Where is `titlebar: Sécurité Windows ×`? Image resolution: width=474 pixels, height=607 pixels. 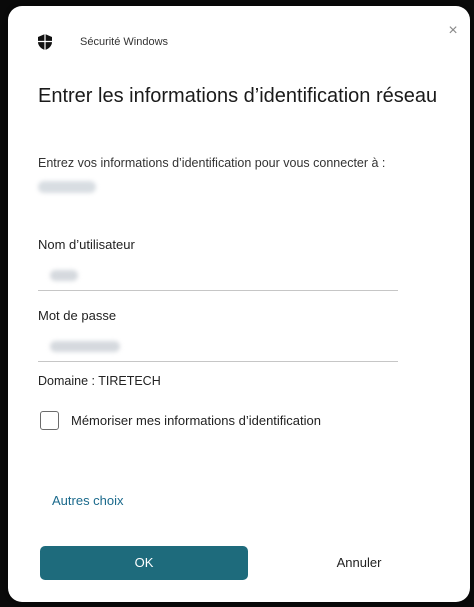
titlebar: Sécurité Windows × is located at coordinates (239, 34).